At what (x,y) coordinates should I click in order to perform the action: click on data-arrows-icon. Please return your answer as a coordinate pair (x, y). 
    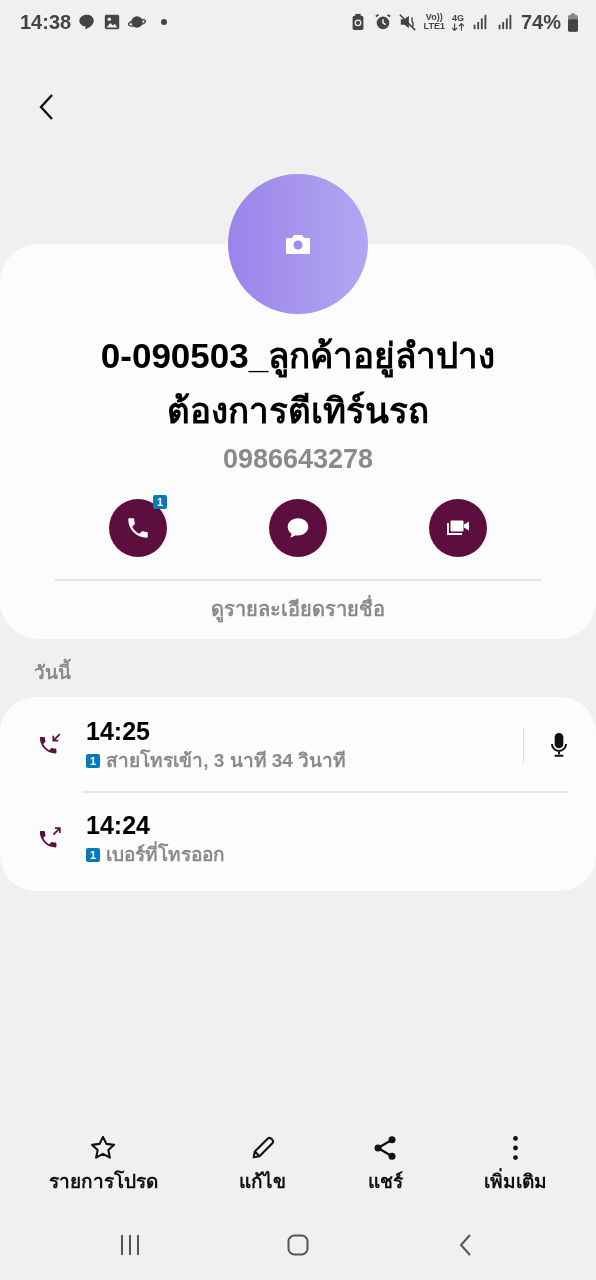
    Looking at the image, I should click on (457, 26).